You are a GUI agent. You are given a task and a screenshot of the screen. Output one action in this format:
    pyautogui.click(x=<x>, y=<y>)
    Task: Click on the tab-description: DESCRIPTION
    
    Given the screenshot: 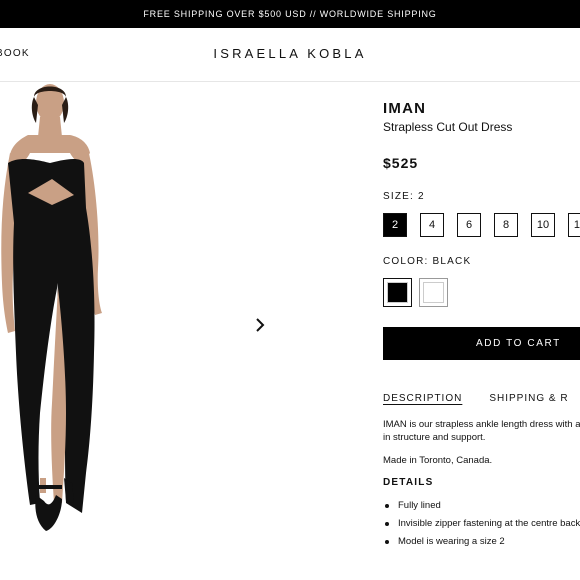 What is the action you would take?
    pyautogui.click(x=422, y=398)
    